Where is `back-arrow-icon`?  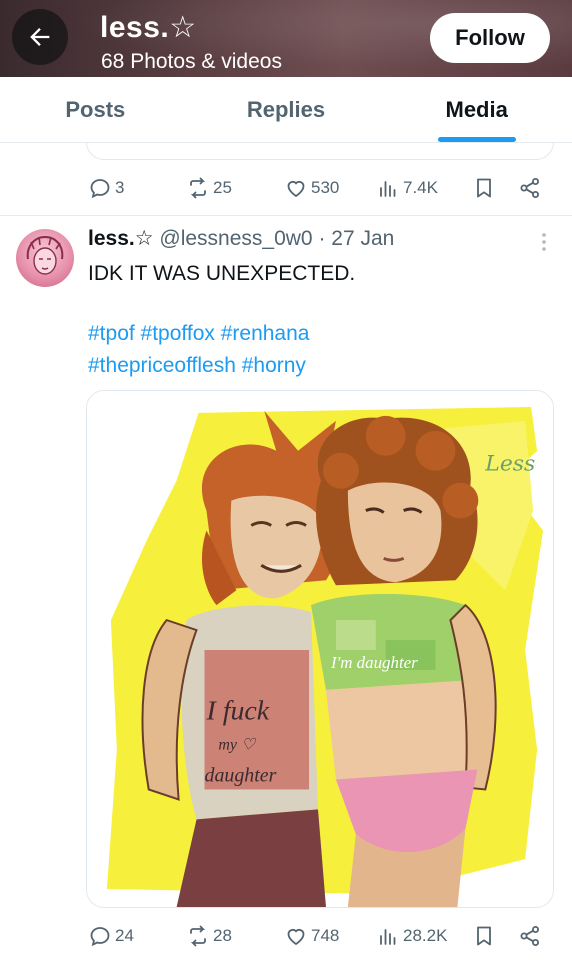 back-arrow-icon is located at coordinates (40, 37).